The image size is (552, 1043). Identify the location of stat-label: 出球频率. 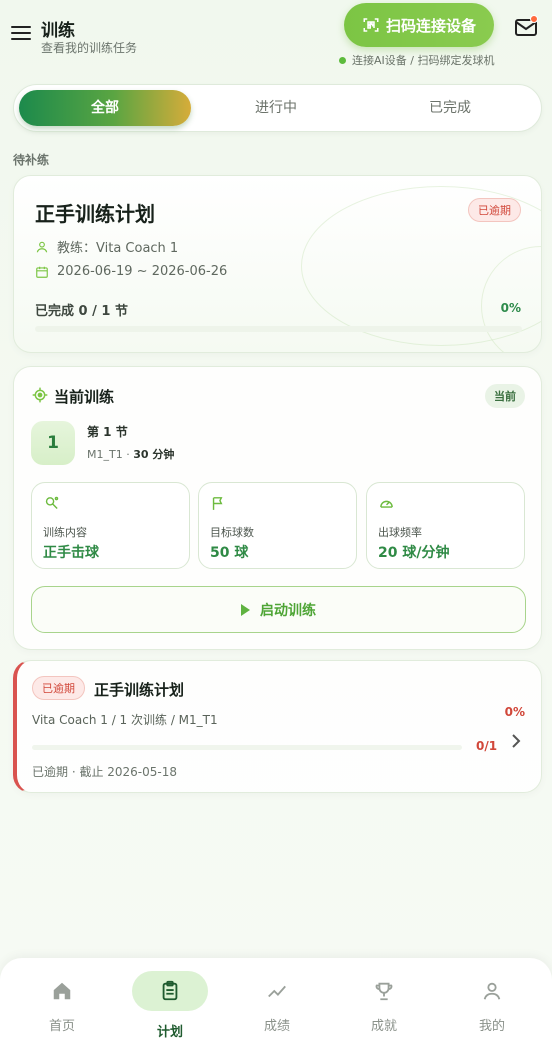
(400, 532).